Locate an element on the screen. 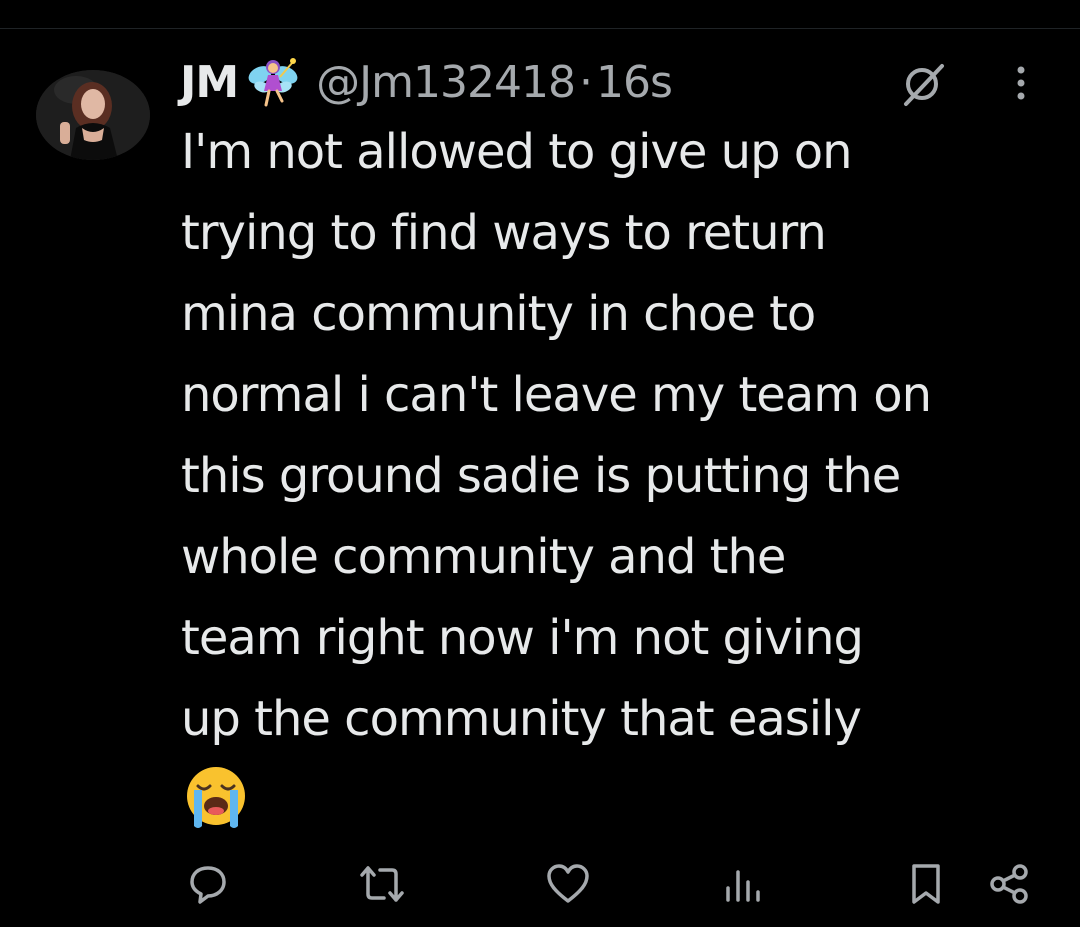 The width and height of the screenshot is (1080, 927). bookmark-icon is located at coordinates (926, 884).